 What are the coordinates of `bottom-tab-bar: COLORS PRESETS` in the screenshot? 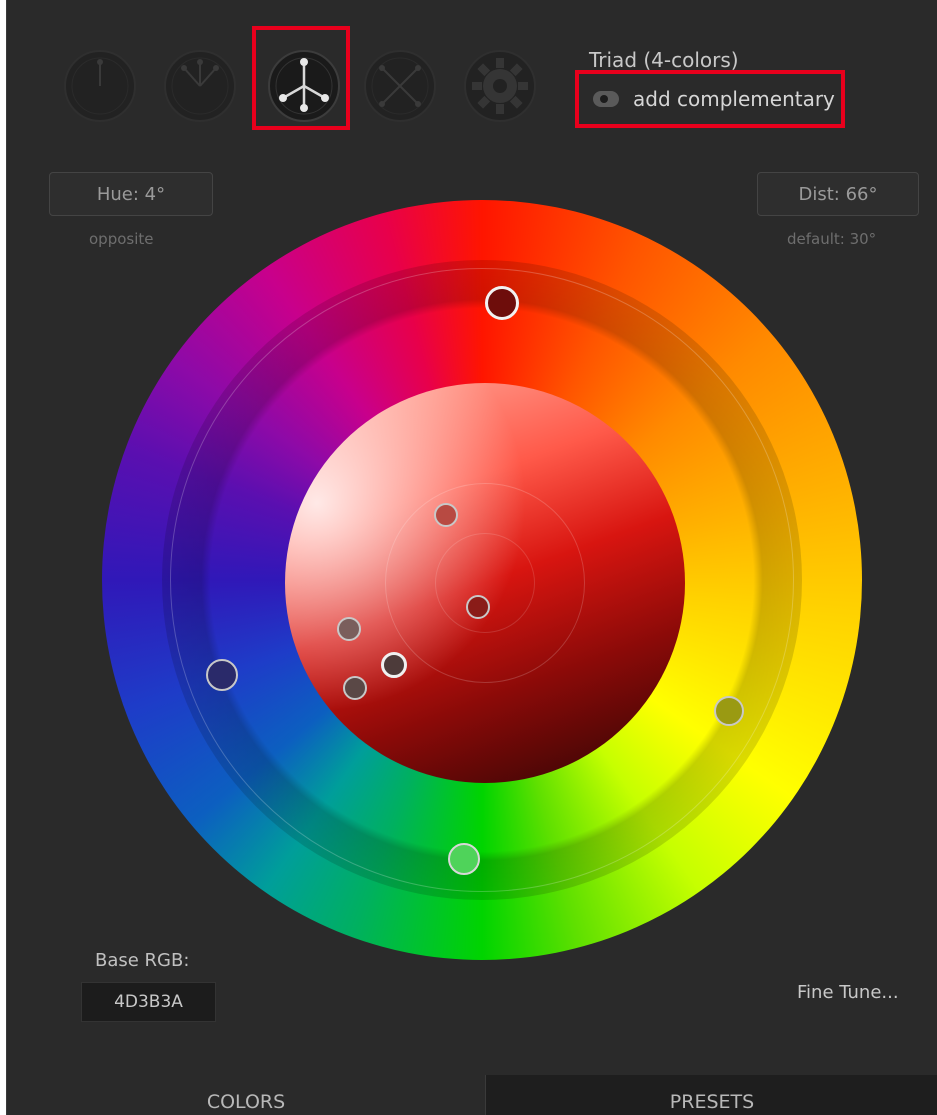 It's located at (472, 1095).